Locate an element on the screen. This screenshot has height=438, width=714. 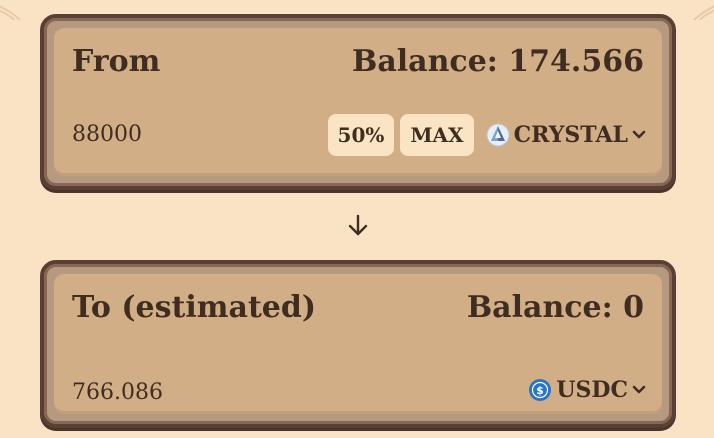
usdc-icon: $ is located at coordinates (540, 390).